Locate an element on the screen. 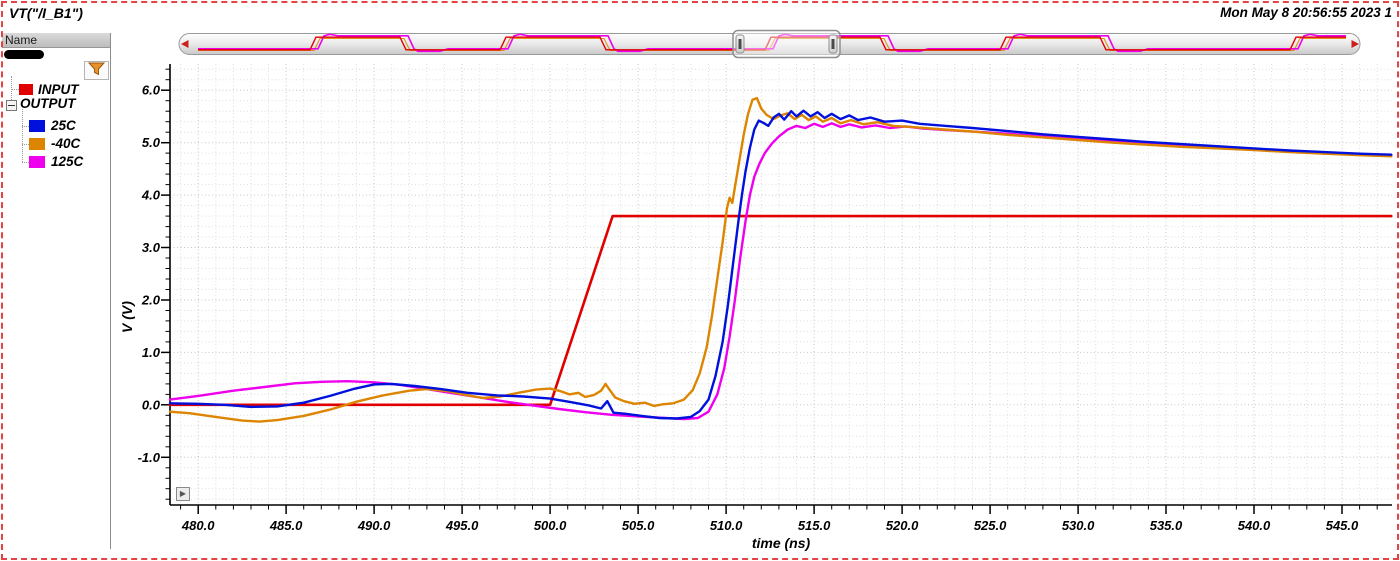 Image resolution: width=1400 pixels, height=561 pixels. svg-text: 480.0 is located at coordinates (198, 525).